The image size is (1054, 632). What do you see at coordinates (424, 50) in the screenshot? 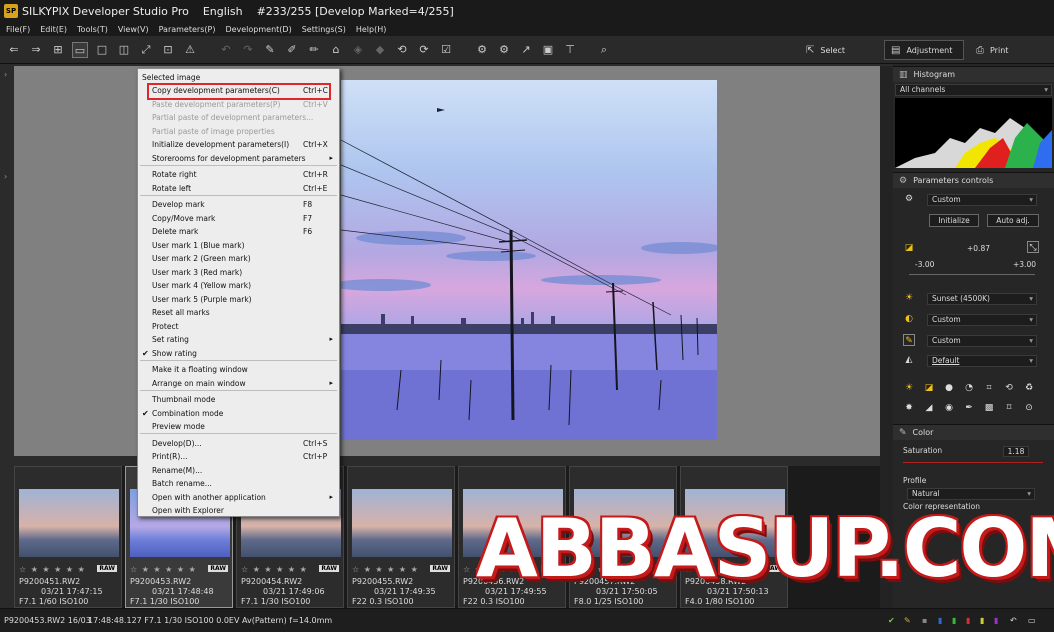
I see `rotate-right-icon: ⟳` at bounding box center [424, 50].